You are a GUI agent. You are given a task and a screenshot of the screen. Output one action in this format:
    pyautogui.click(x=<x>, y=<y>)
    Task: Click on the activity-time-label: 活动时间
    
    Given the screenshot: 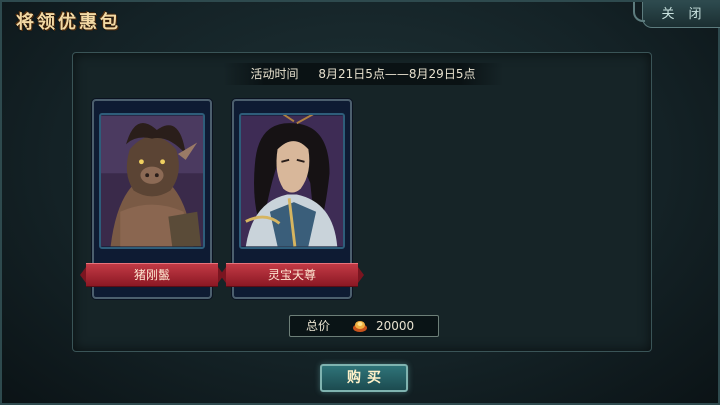 What is the action you would take?
    pyautogui.click(x=274, y=74)
    